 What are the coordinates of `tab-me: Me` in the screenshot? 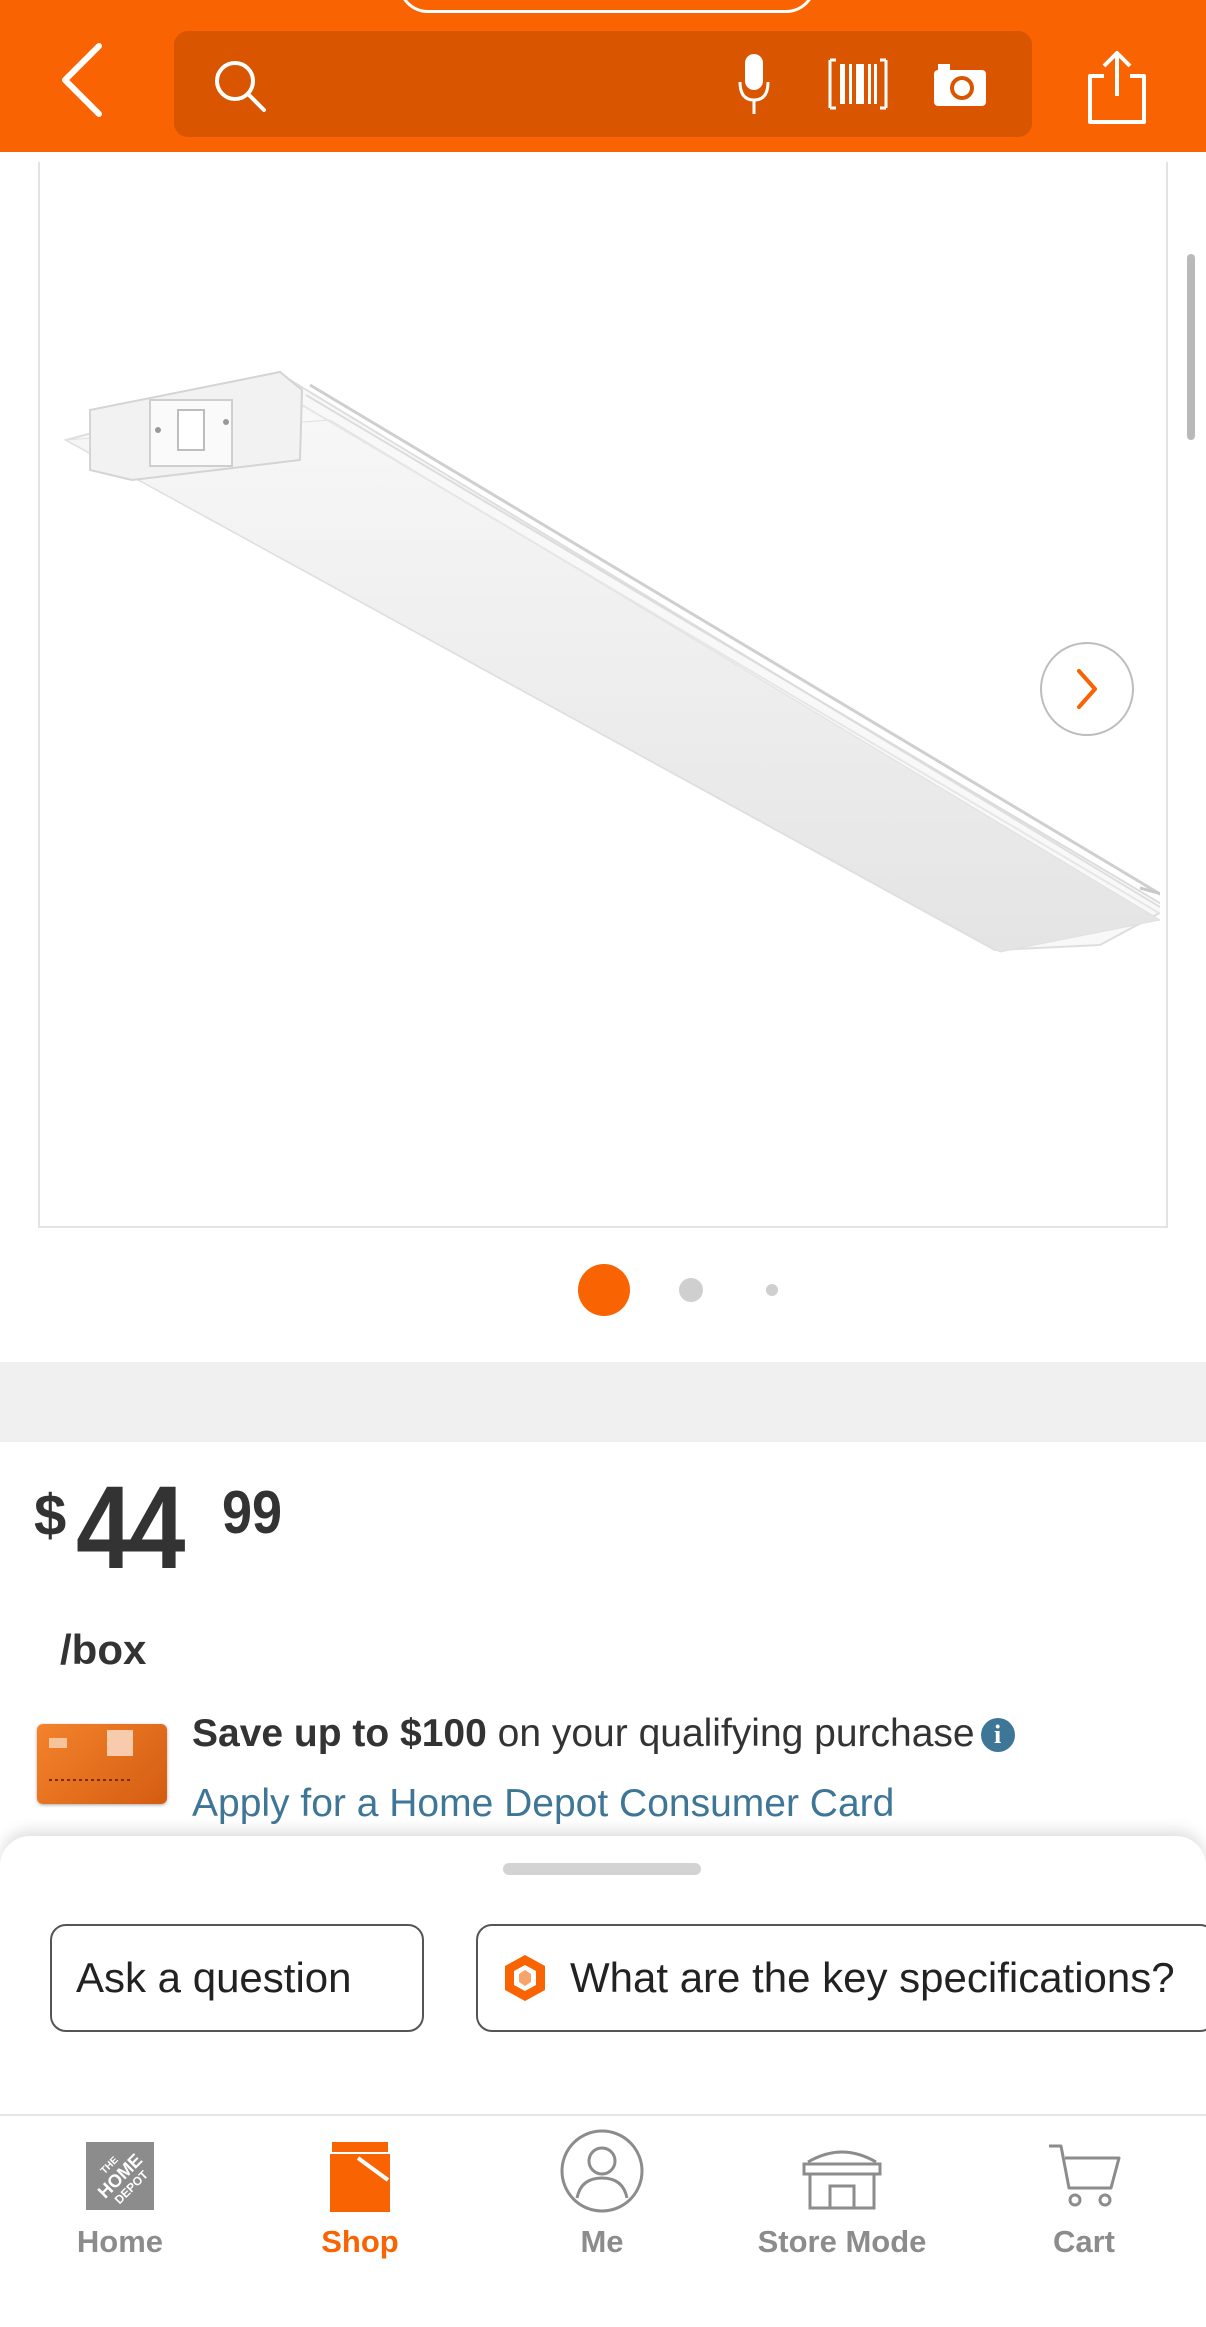 It's located at (602, 2208).